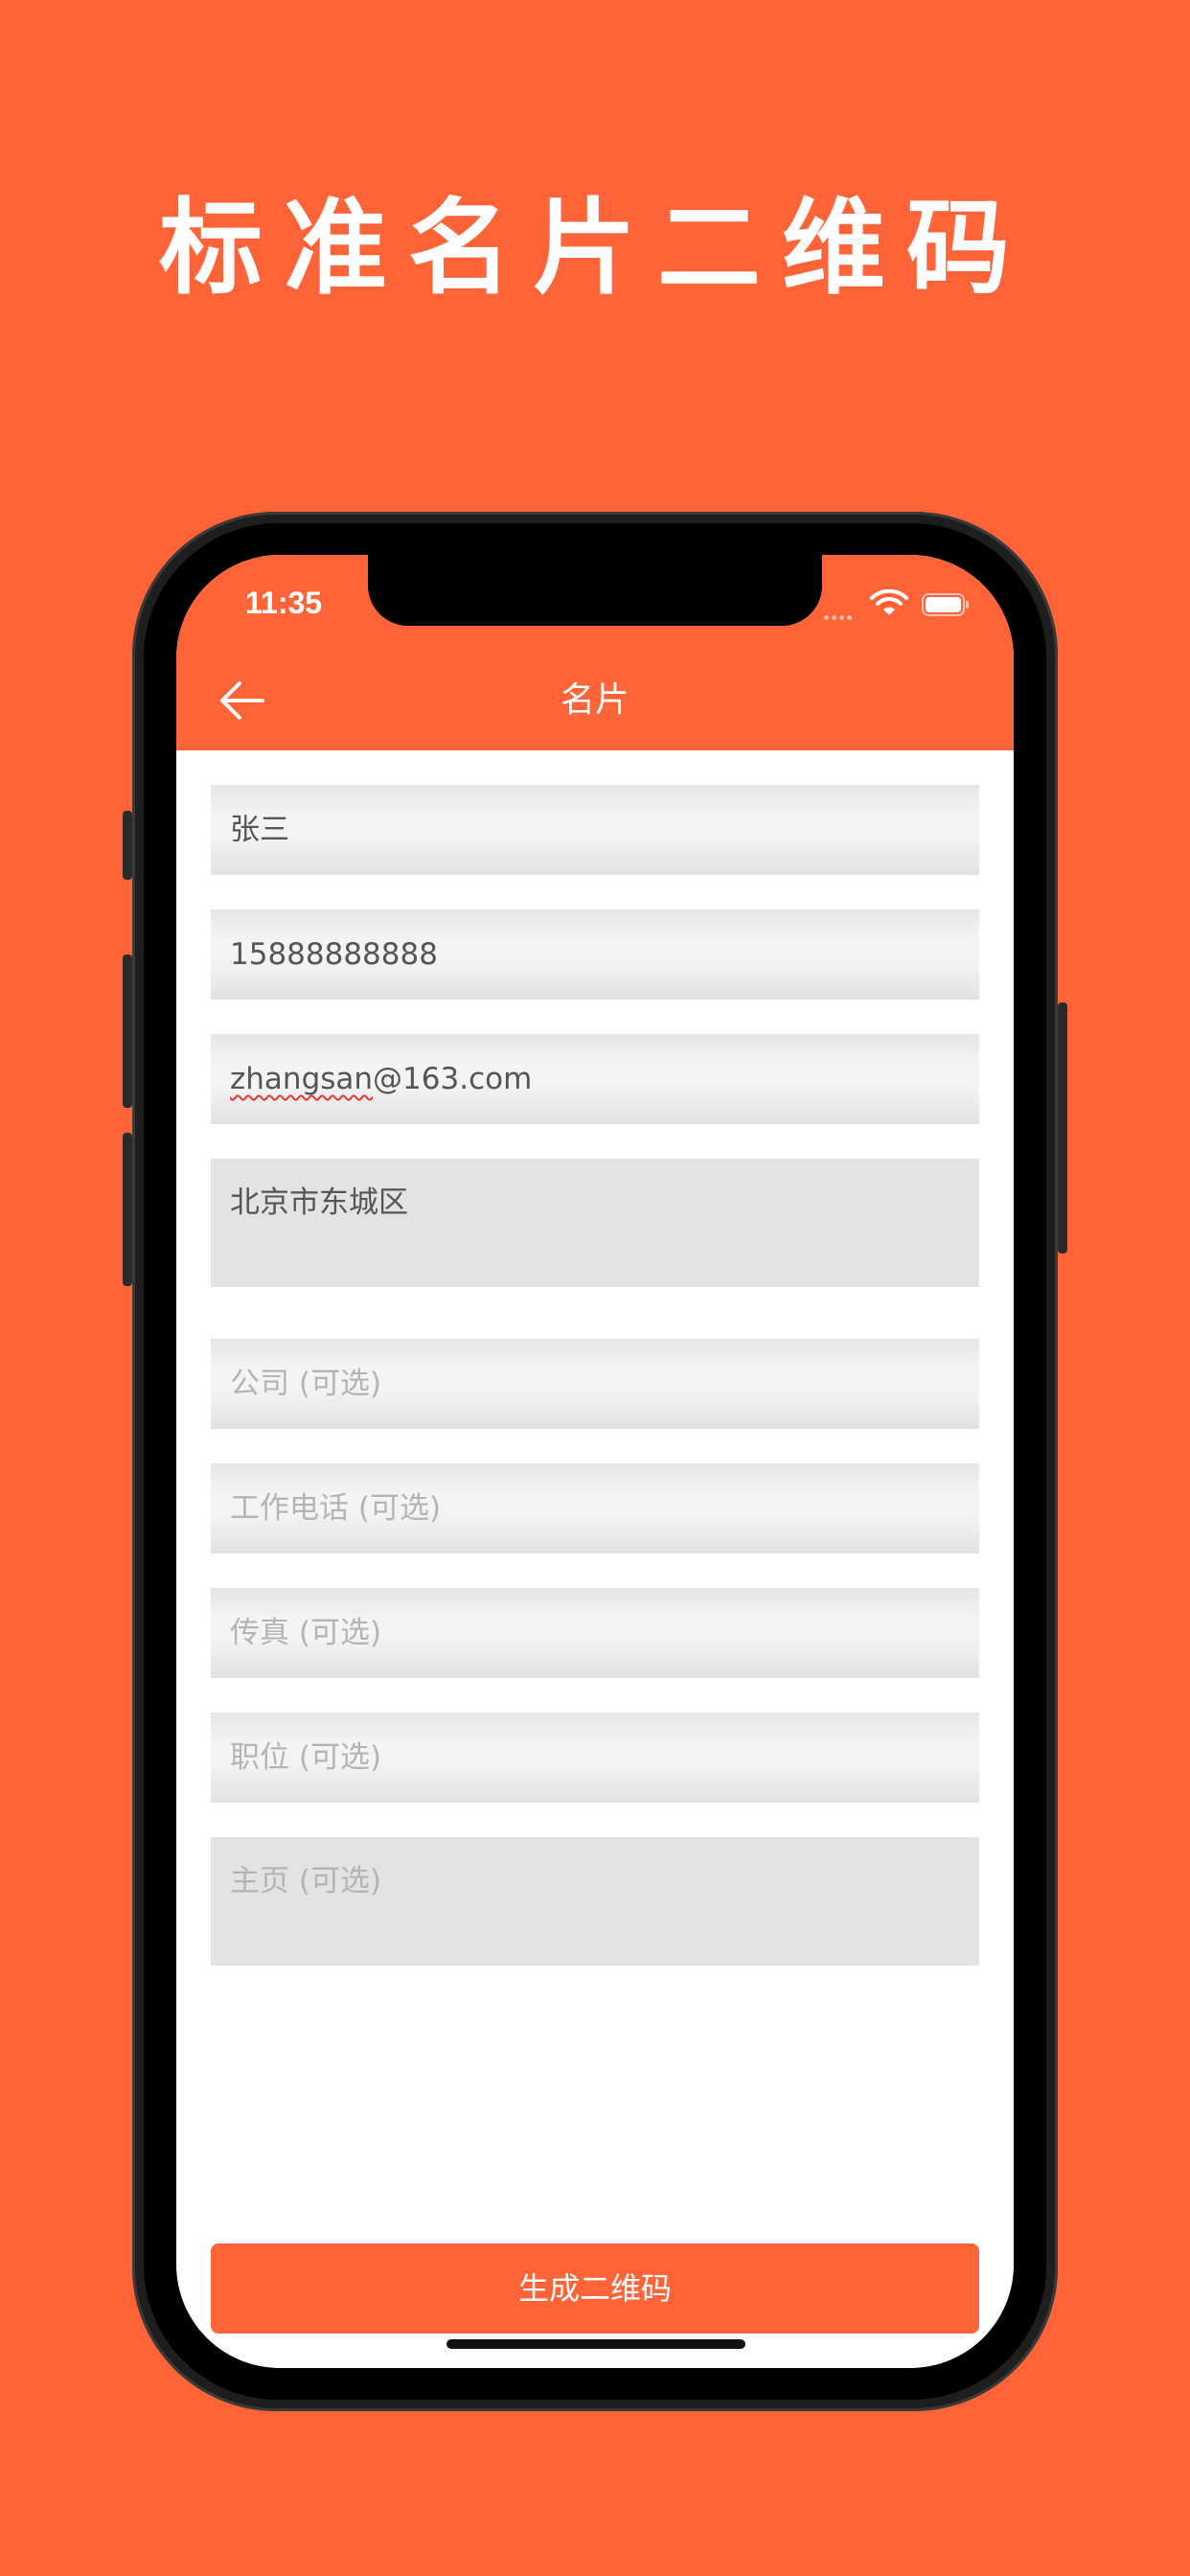 The image size is (1190, 2576). I want to click on company-placeholder: 公司 (可选), so click(306, 1384).